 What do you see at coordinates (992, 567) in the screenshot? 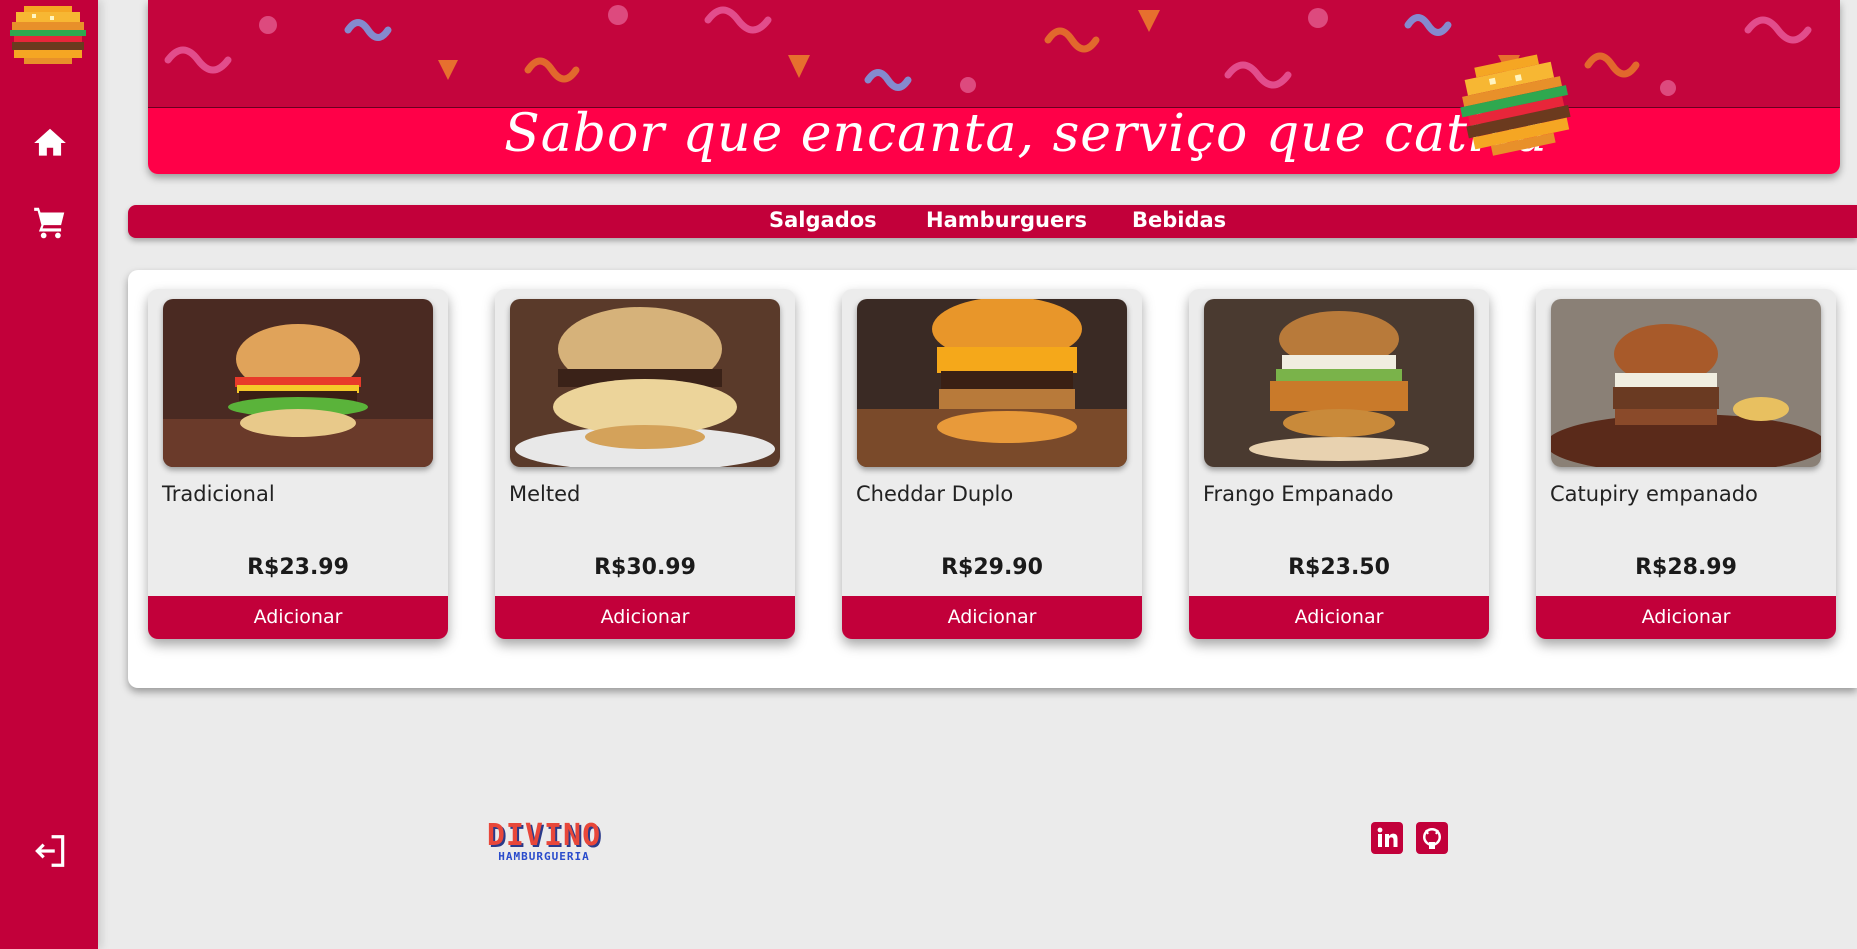
I see `product-price: R$29.90` at bounding box center [992, 567].